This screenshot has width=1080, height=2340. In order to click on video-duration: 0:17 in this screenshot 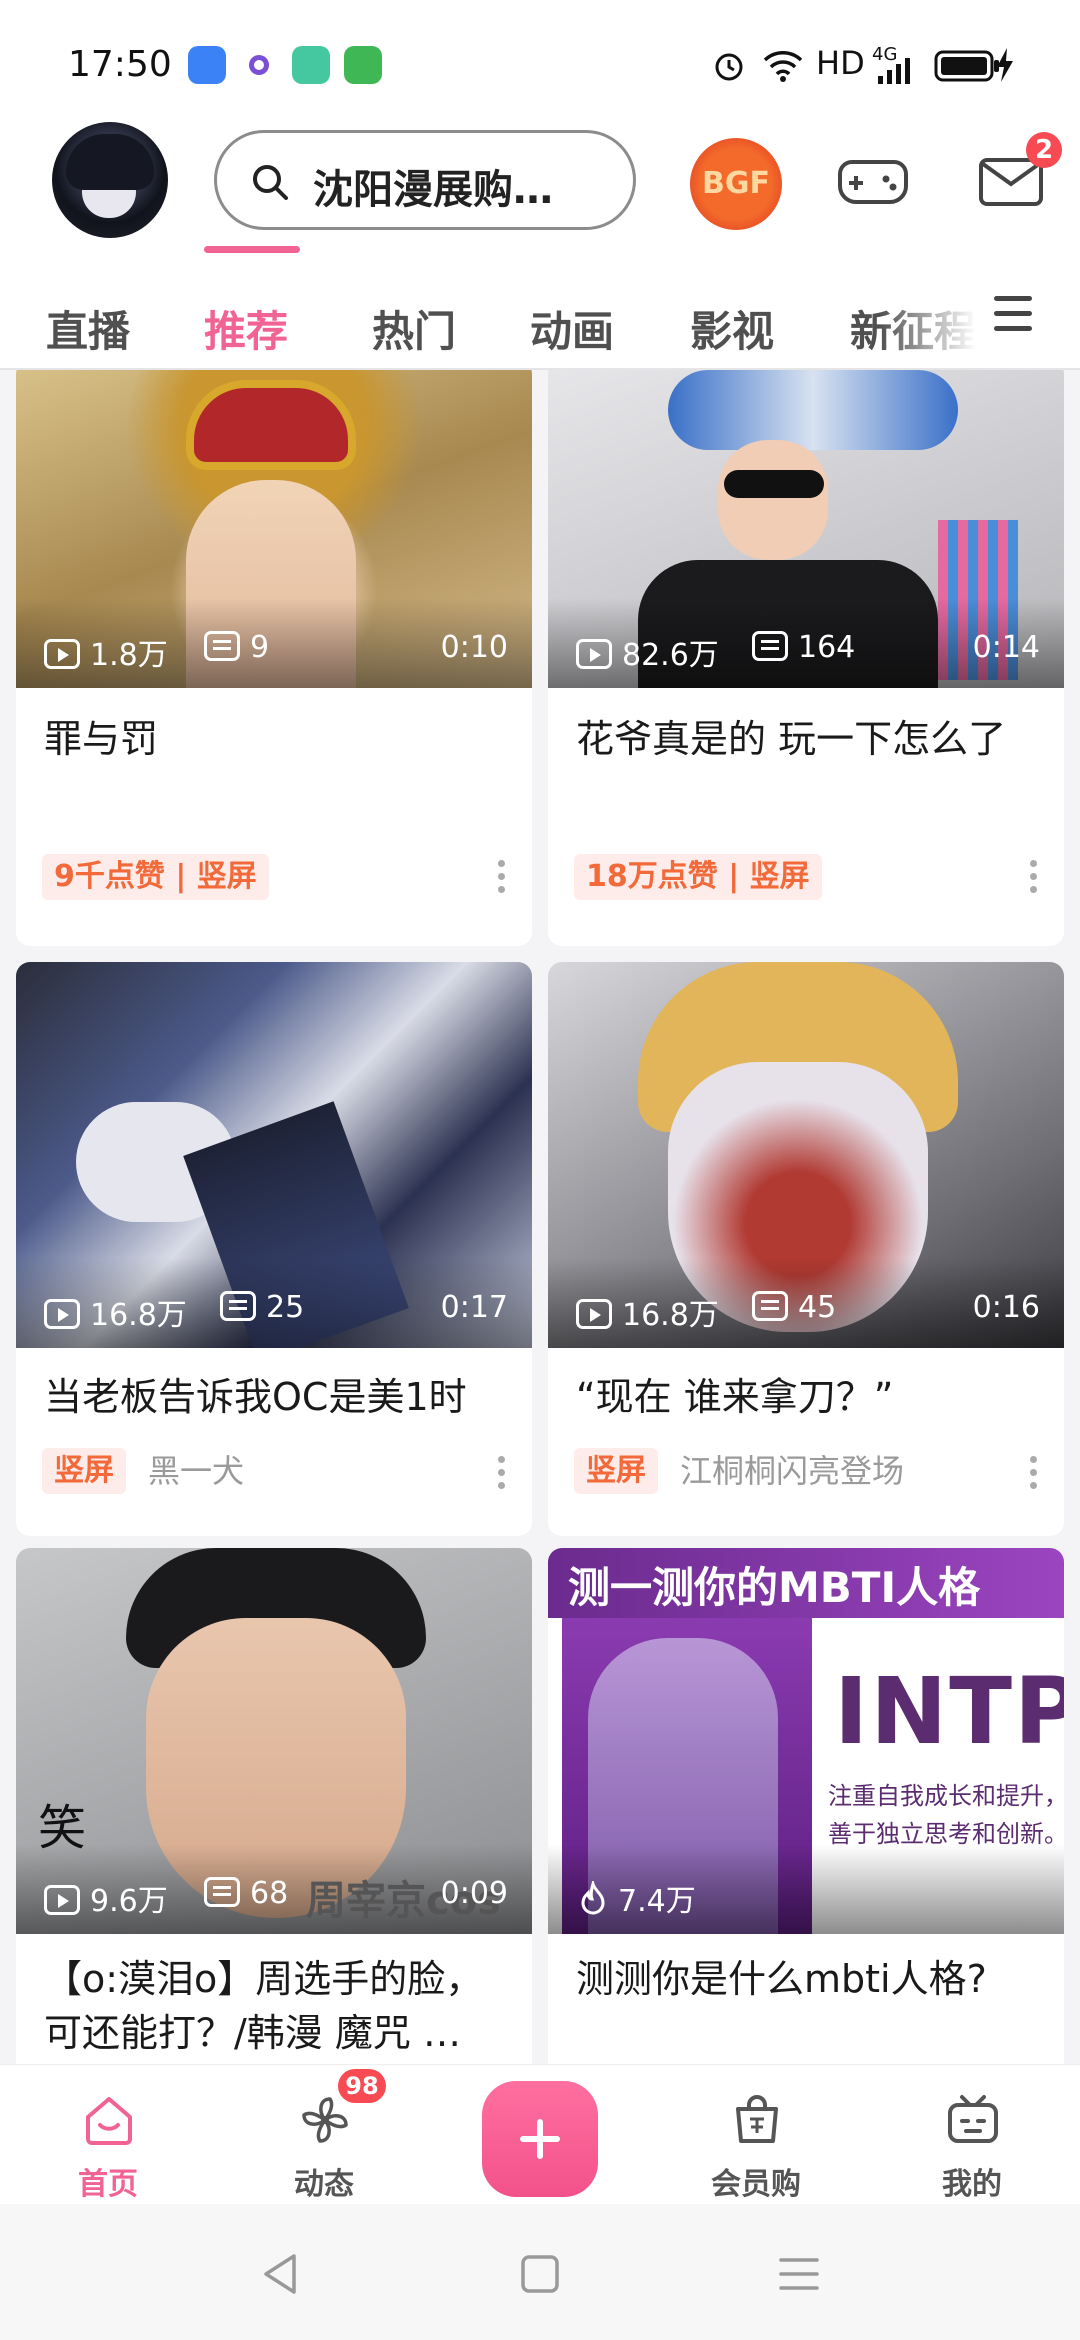, I will do `click(474, 1307)`.